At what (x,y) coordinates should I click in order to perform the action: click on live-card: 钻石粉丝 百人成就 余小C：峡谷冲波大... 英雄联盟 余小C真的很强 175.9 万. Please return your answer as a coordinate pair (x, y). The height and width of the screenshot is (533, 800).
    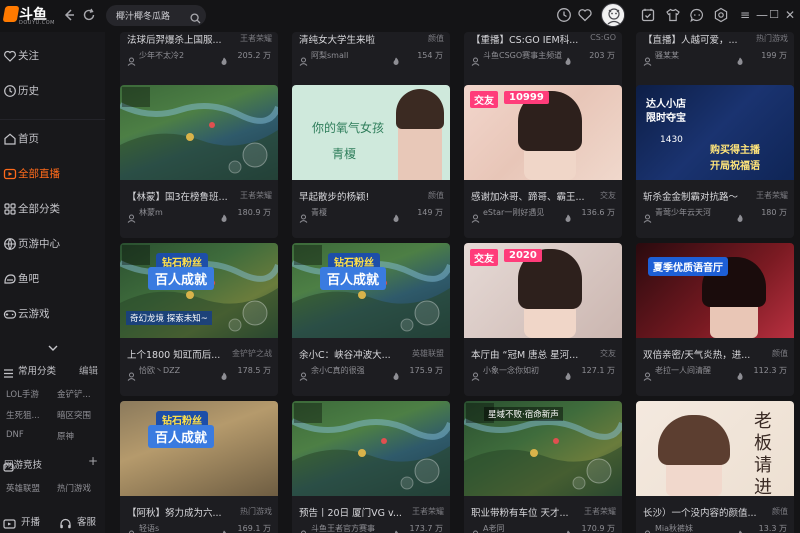
    Looking at the image, I should click on (371, 319).